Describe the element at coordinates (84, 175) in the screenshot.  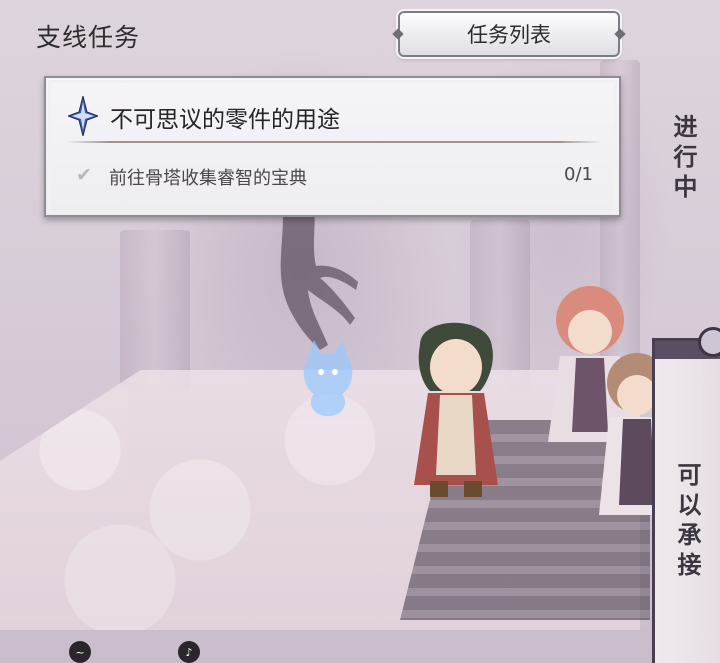
I see `checkmark-icon: ✔` at that location.